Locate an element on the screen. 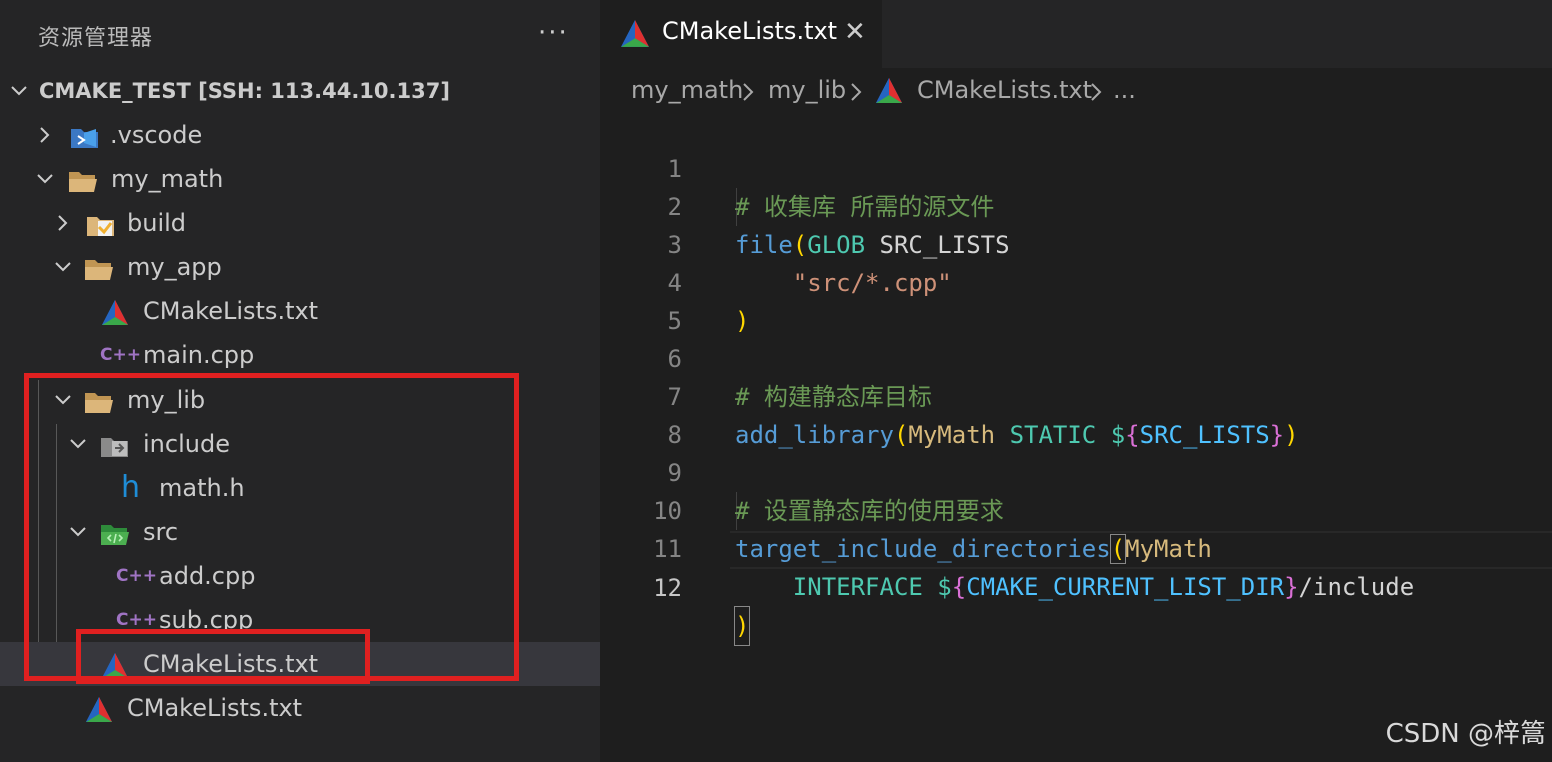  tree-item-build: build is located at coordinates (300, 223).